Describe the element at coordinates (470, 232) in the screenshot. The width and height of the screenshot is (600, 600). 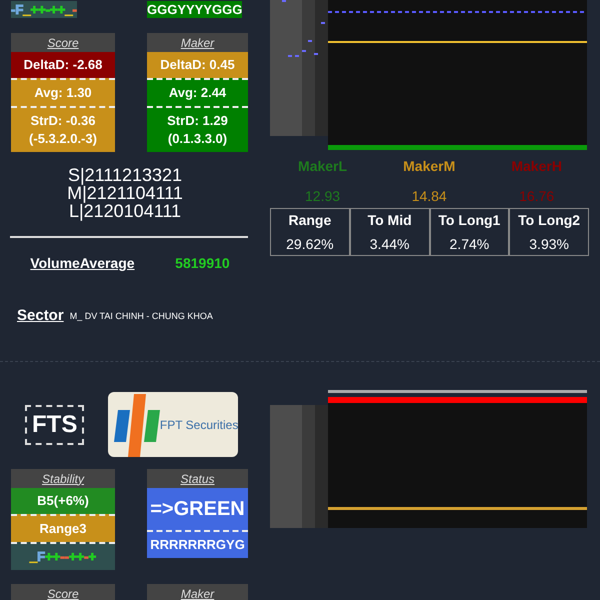
I see `range-cell: To Long1 2.74%` at that location.